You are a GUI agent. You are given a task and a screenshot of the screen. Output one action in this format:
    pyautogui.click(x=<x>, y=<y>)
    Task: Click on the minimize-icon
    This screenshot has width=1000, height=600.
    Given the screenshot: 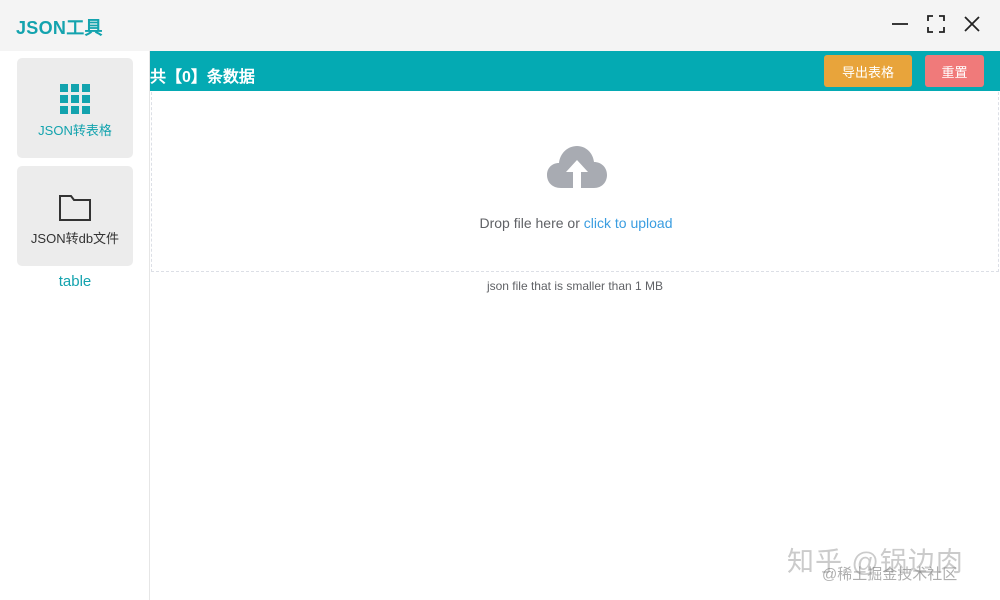 What is the action you would take?
    pyautogui.click(x=900, y=24)
    